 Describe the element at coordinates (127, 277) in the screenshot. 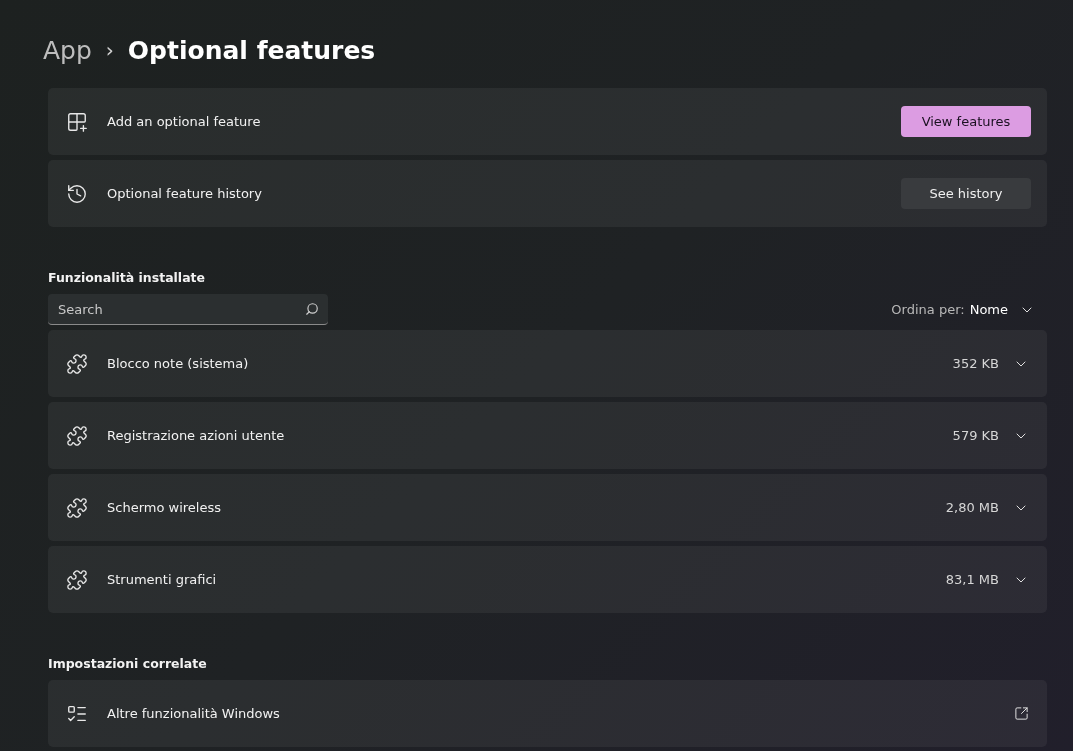

I see `section-heading: Funzionalità installate` at that location.